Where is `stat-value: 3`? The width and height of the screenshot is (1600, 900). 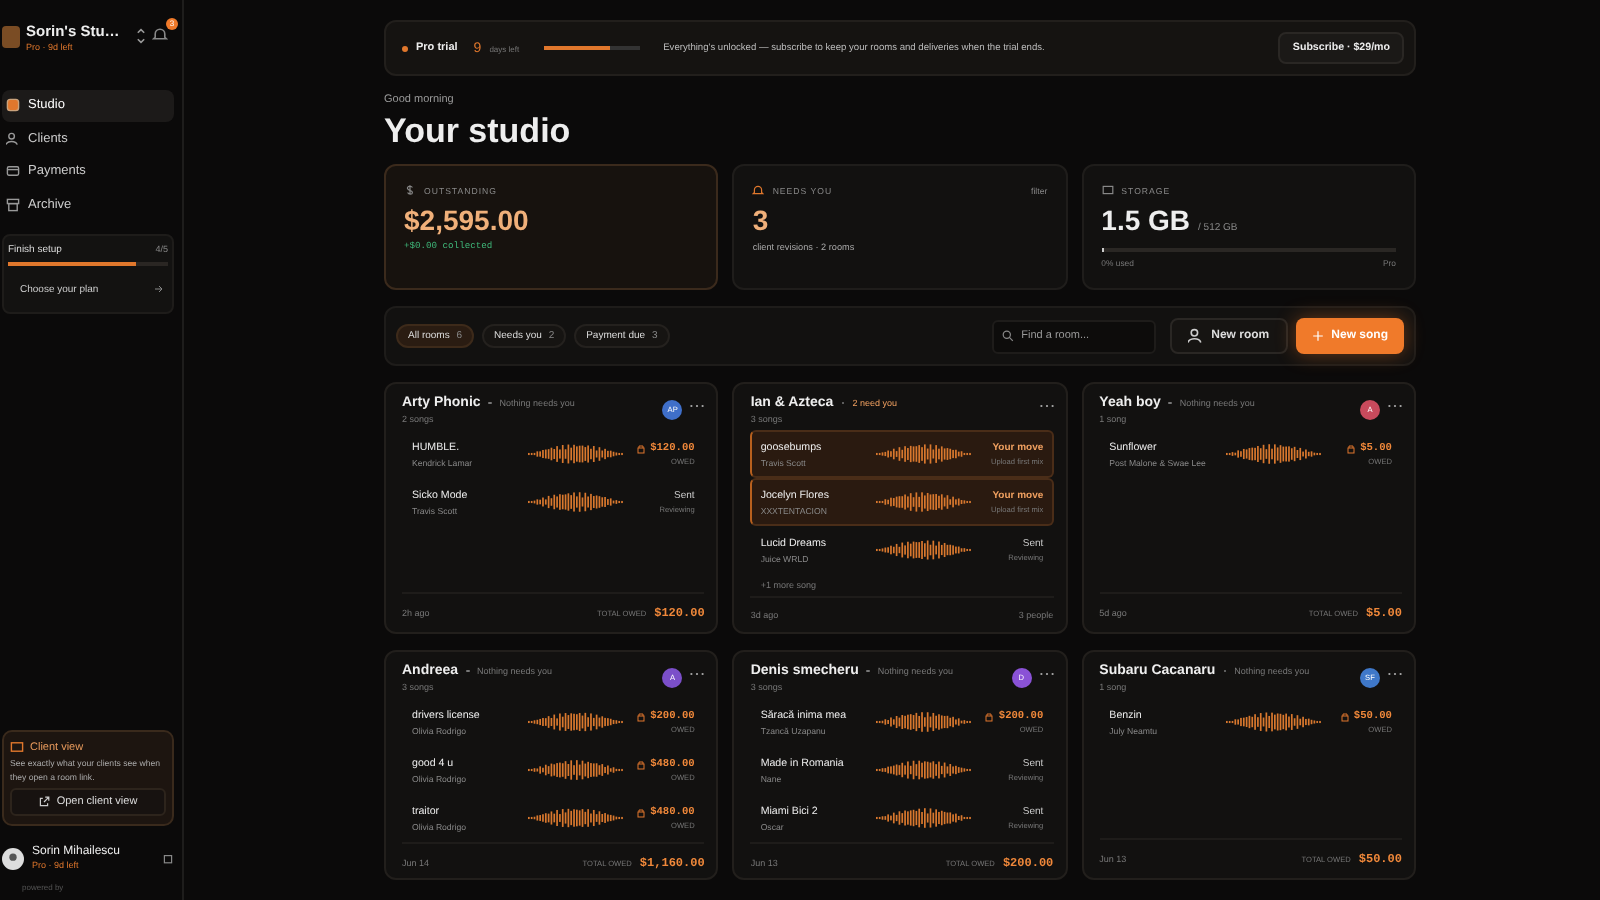 stat-value: 3 is located at coordinates (761, 220).